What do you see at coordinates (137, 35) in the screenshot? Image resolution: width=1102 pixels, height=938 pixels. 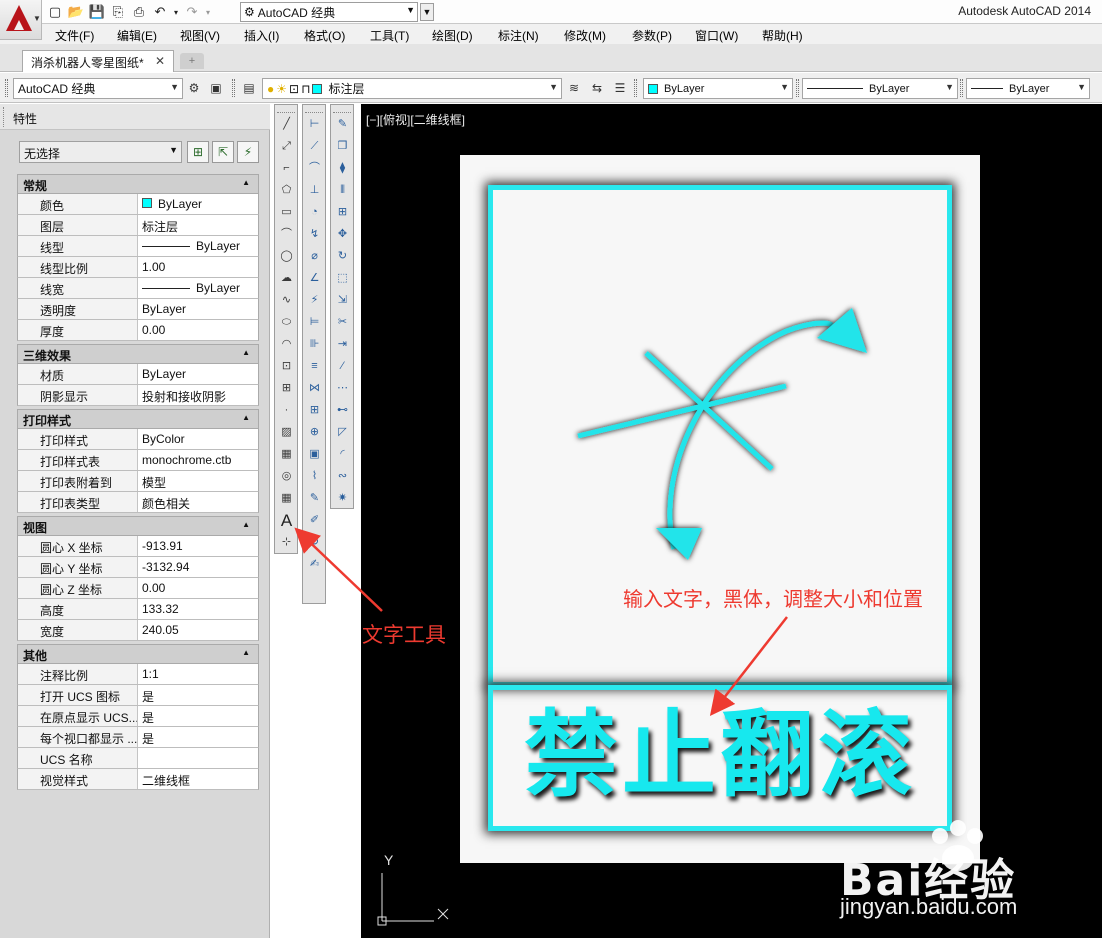 I see `menu-edit: 编辑(E)` at bounding box center [137, 35].